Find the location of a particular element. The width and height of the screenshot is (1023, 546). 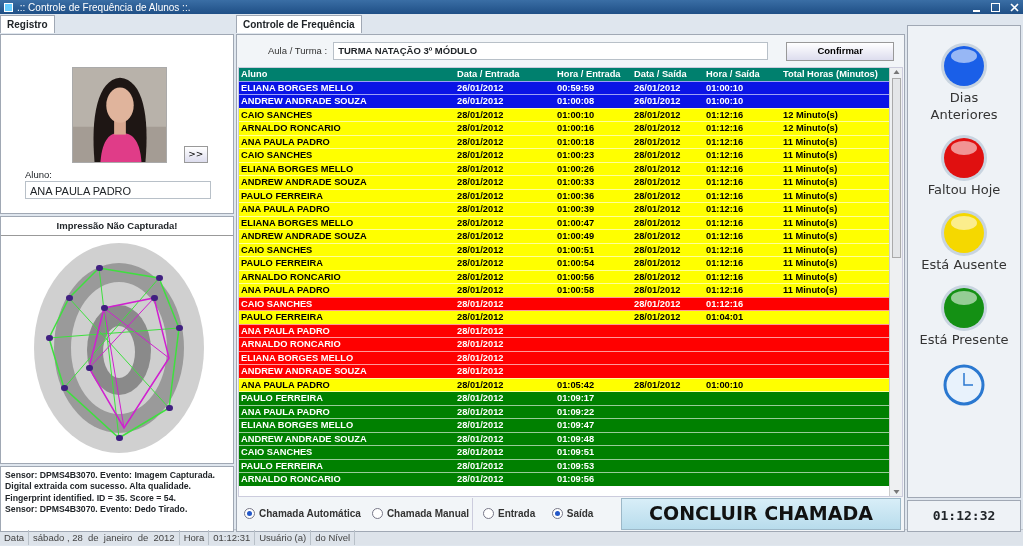

clock-icon is located at coordinates (964, 385).